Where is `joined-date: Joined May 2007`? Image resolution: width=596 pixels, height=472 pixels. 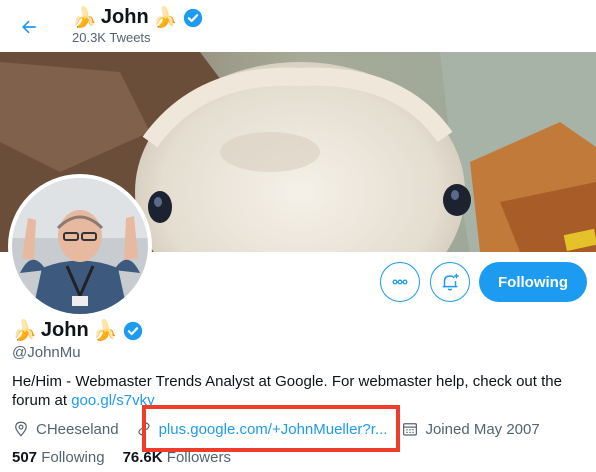
joined-date: Joined May 2007 is located at coordinates (470, 429).